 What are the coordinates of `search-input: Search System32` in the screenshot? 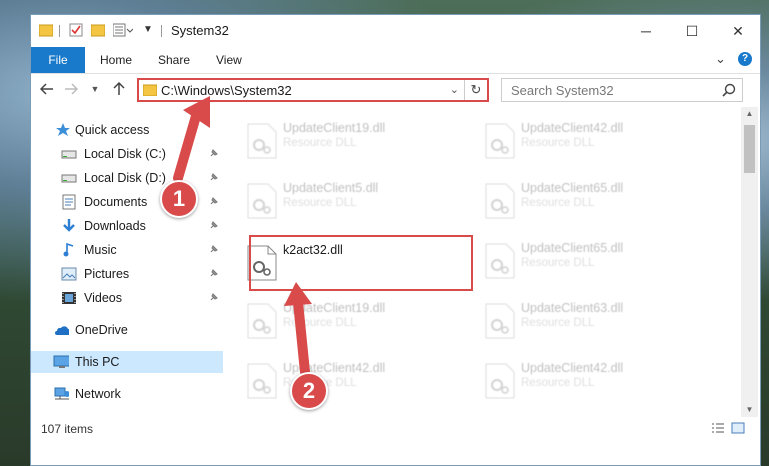 It's located at (622, 90).